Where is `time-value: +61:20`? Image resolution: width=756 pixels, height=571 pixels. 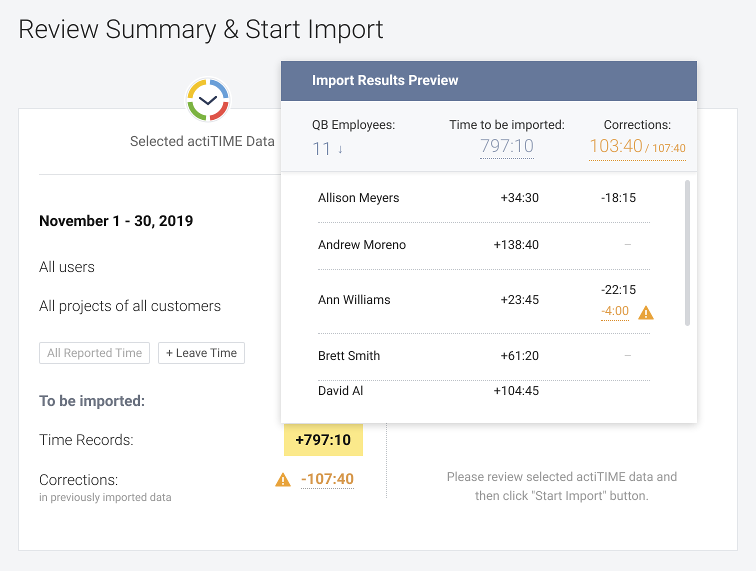 time-value: +61:20 is located at coordinates (519, 357).